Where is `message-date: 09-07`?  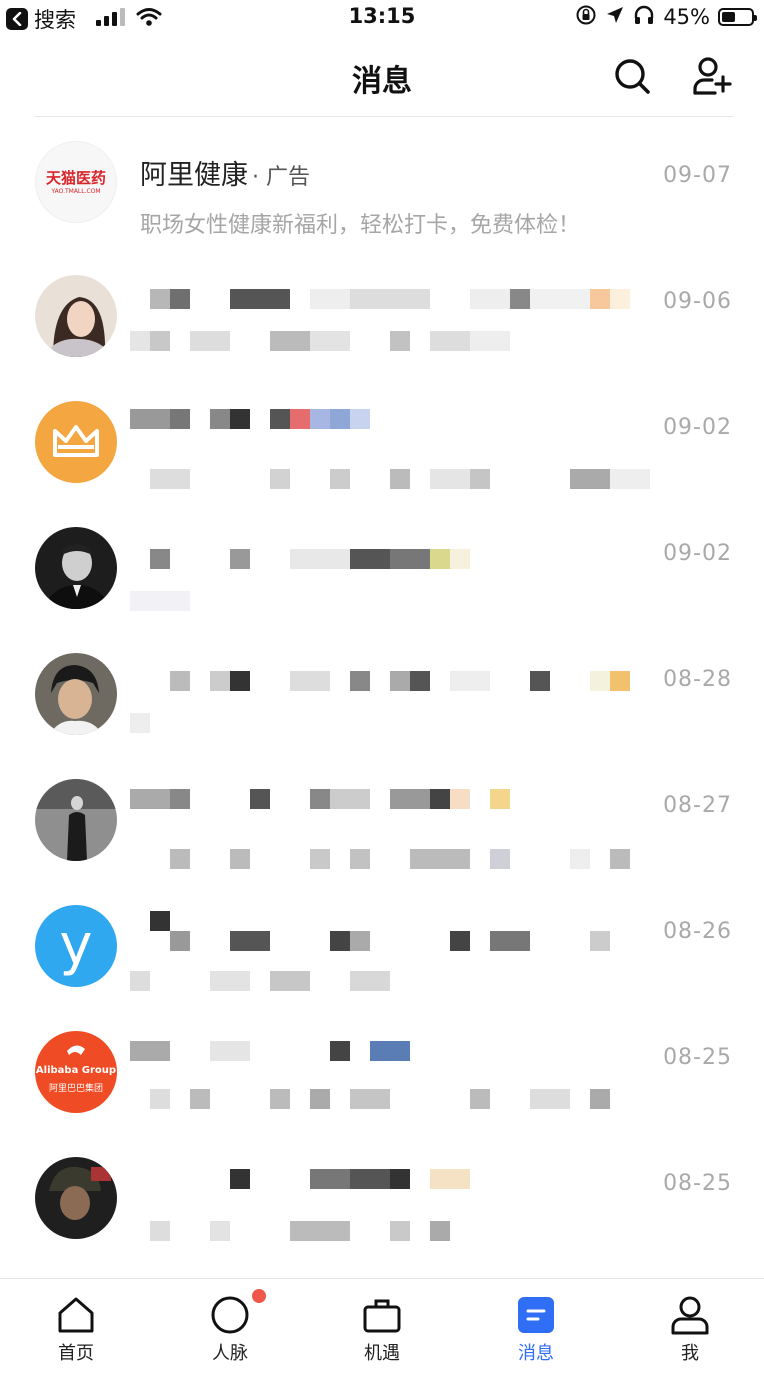
message-date: 09-07 is located at coordinates (697, 175).